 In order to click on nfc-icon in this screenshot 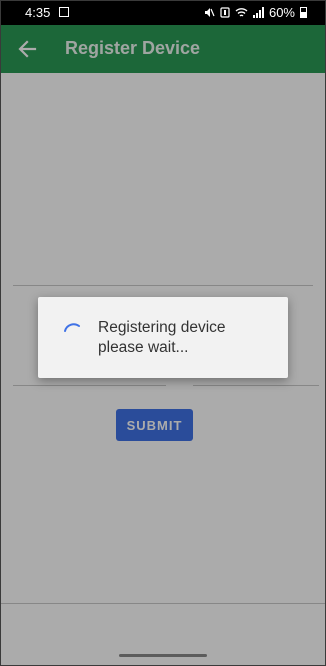, I will do `click(225, 12)`.